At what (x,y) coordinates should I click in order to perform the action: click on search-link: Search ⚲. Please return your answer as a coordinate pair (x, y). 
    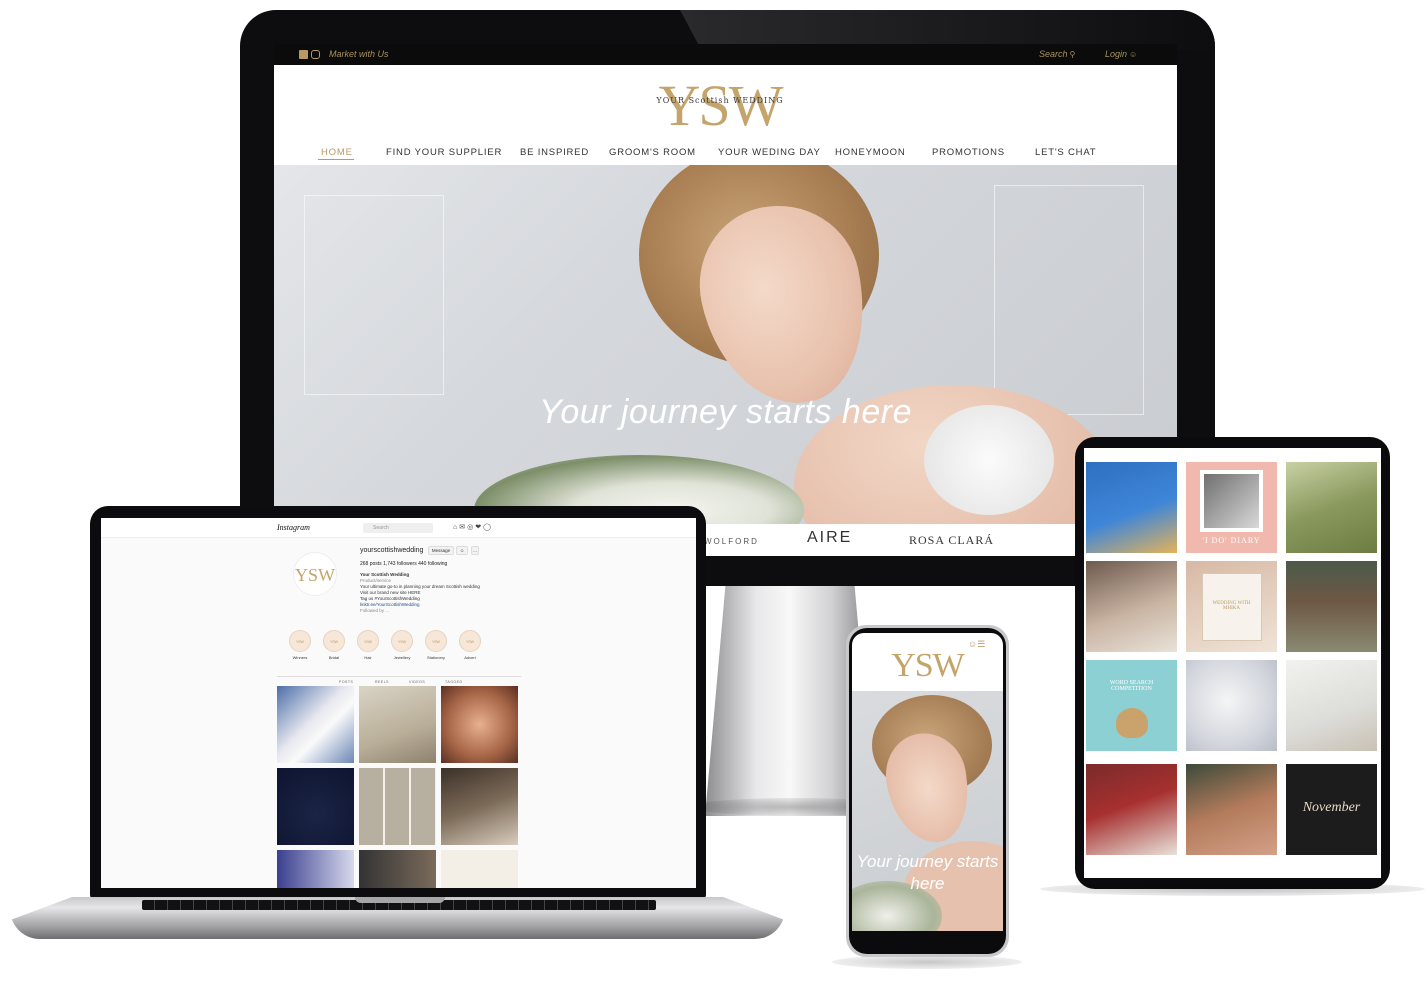
    Looking at the image, I should click on (1057, 54).